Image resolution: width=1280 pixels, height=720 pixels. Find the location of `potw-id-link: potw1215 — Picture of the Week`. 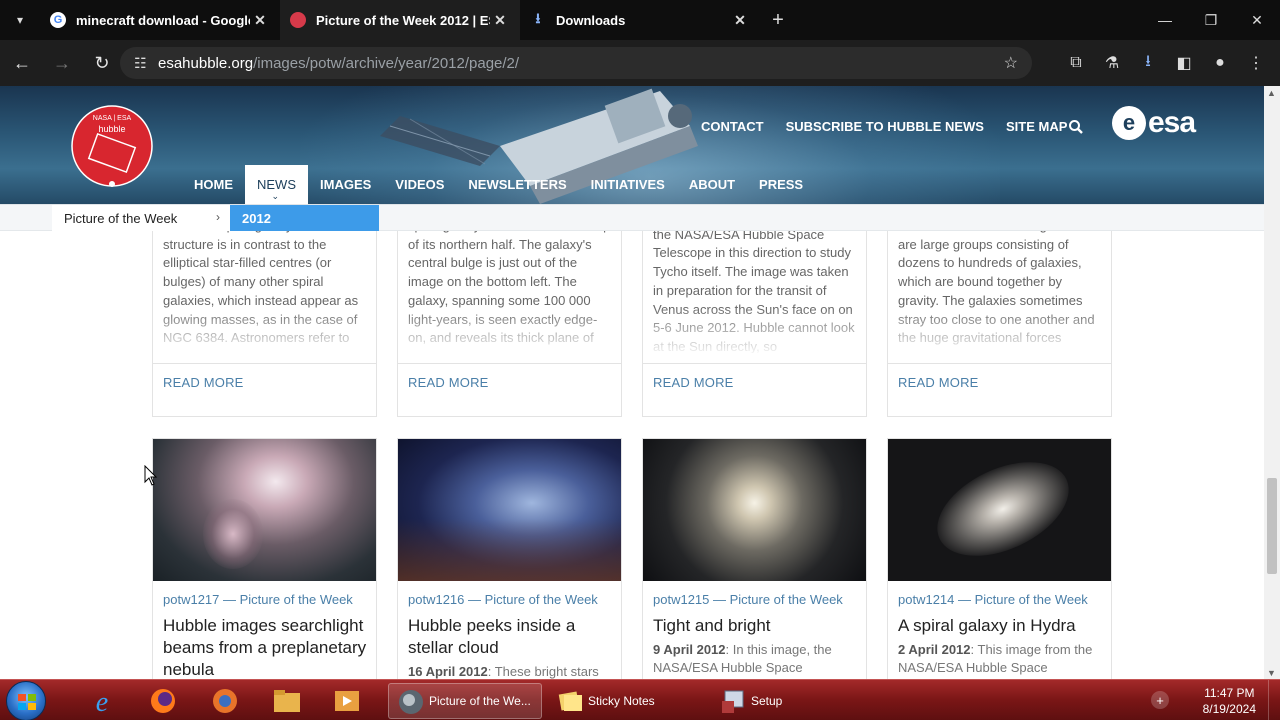

potw-id-link: potw1215 — Picture of the Week is located at coordinates (748, 599).